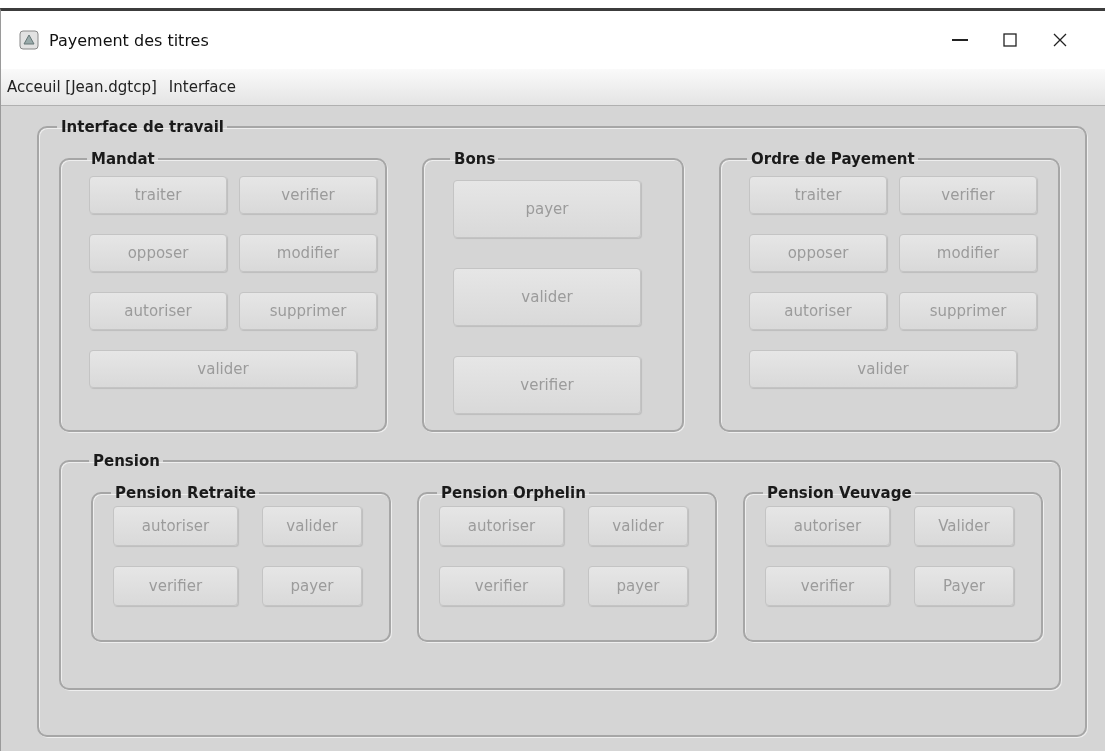 This screenshot has width=1105, height=751. I want to click on menu-item: Interface, so click(202, 87).